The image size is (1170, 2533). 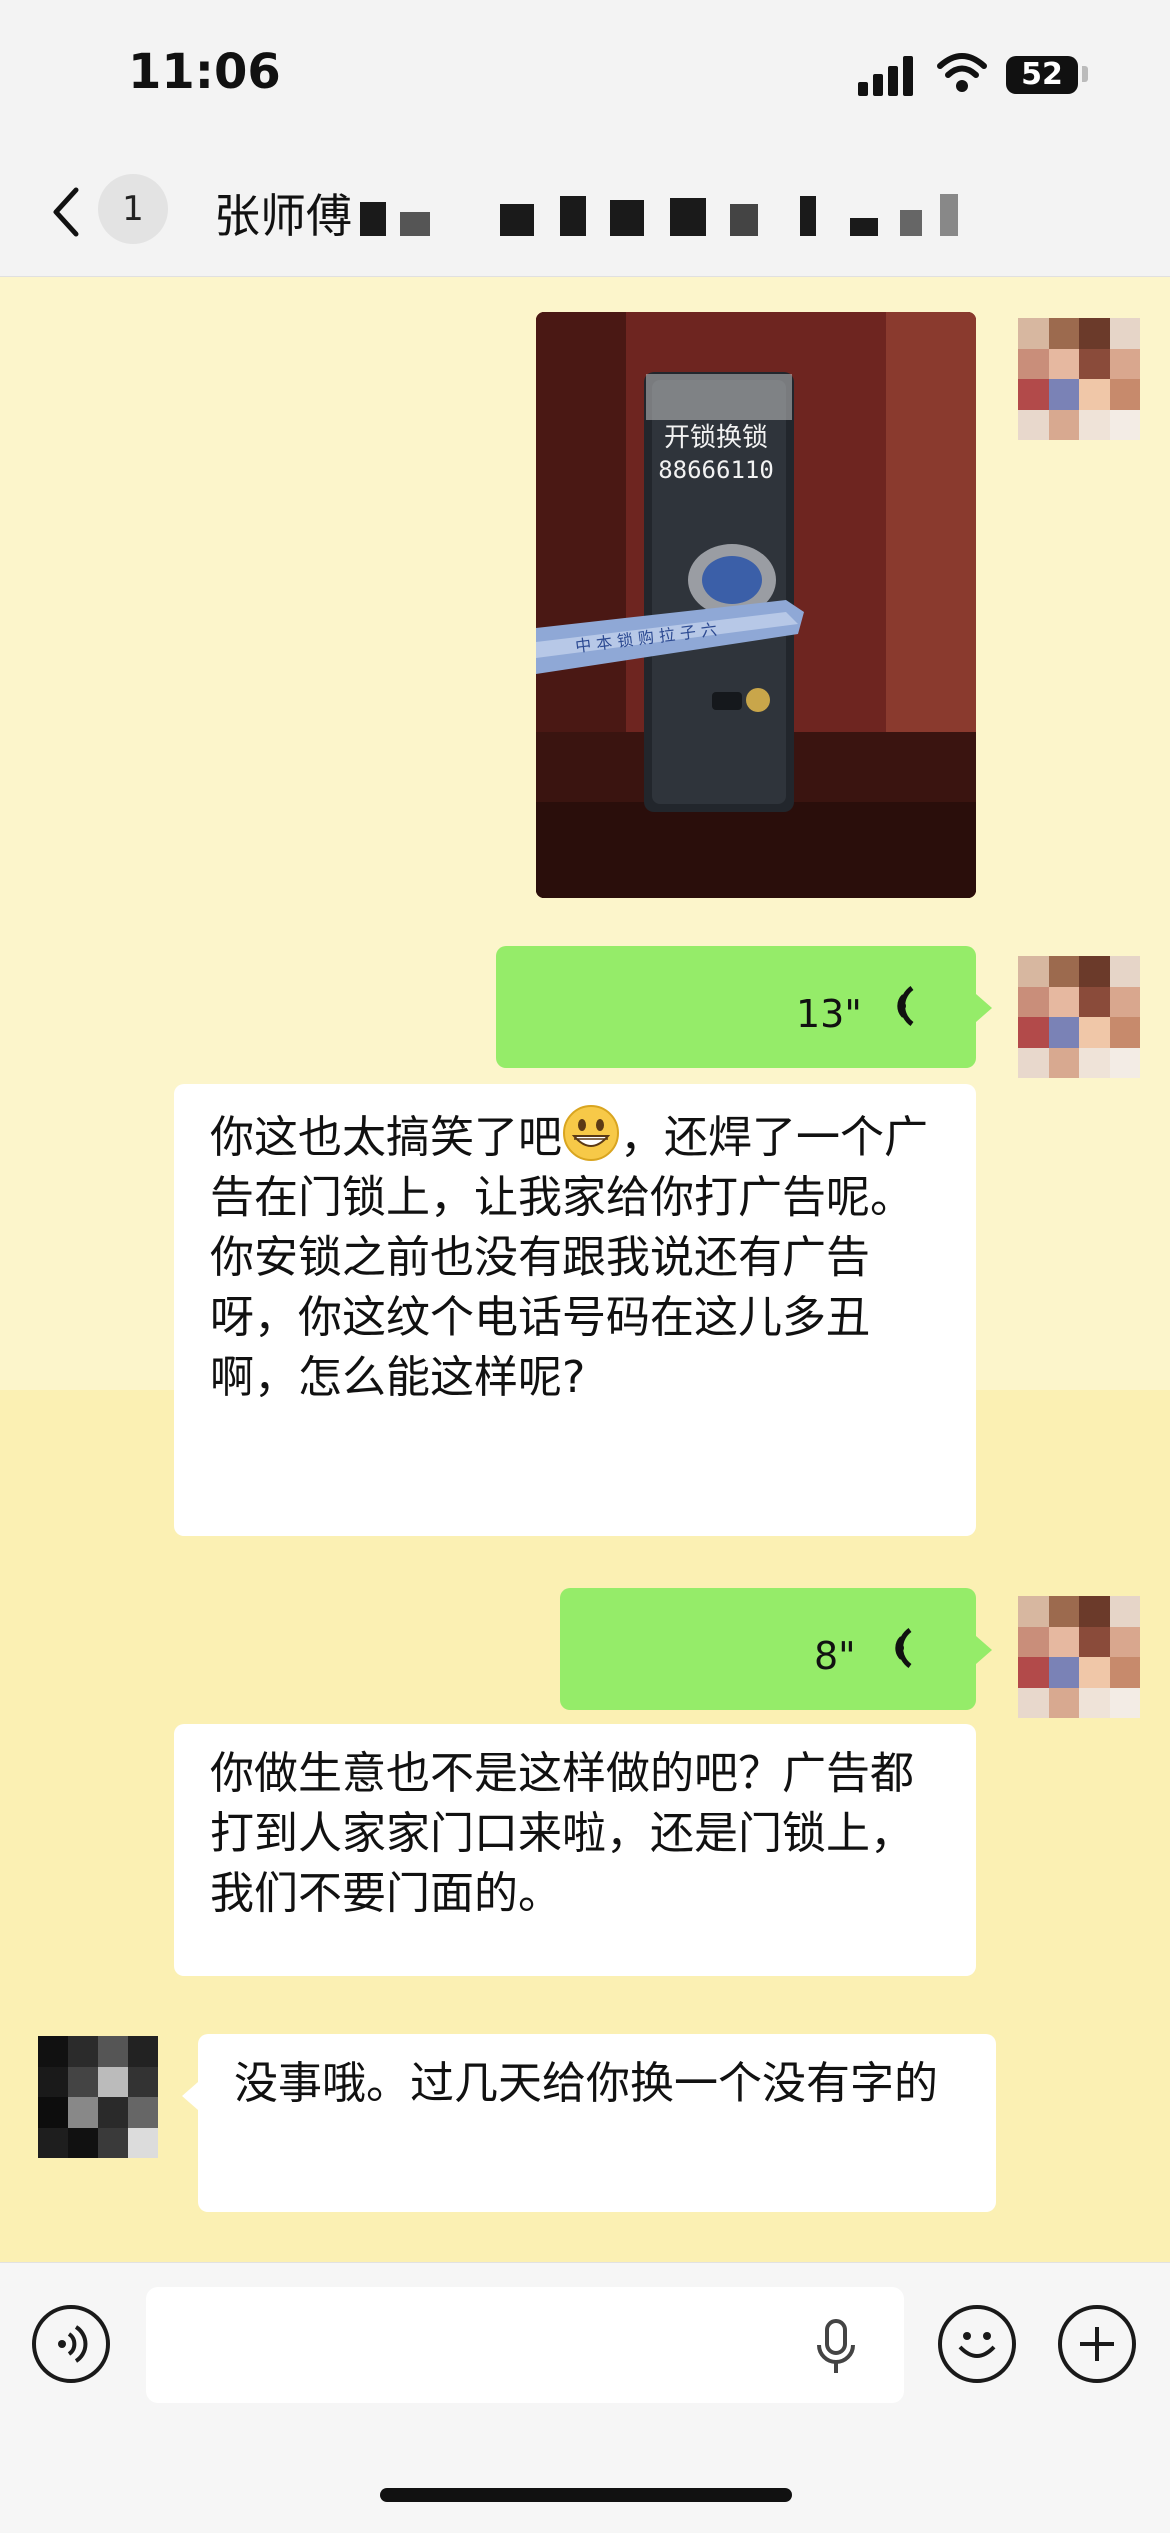 What do you see at coordinates (716, 438) in the screenshot?
I see `sticker-text-line1: 开锁换锁` at bounding box center [716, 438].